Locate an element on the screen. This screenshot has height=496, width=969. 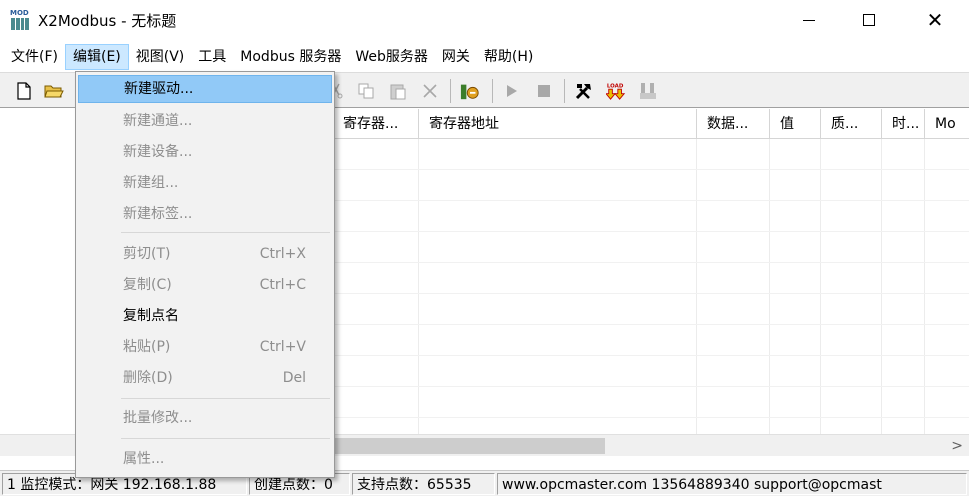
tag-icon is located at coordinates (470, 91).